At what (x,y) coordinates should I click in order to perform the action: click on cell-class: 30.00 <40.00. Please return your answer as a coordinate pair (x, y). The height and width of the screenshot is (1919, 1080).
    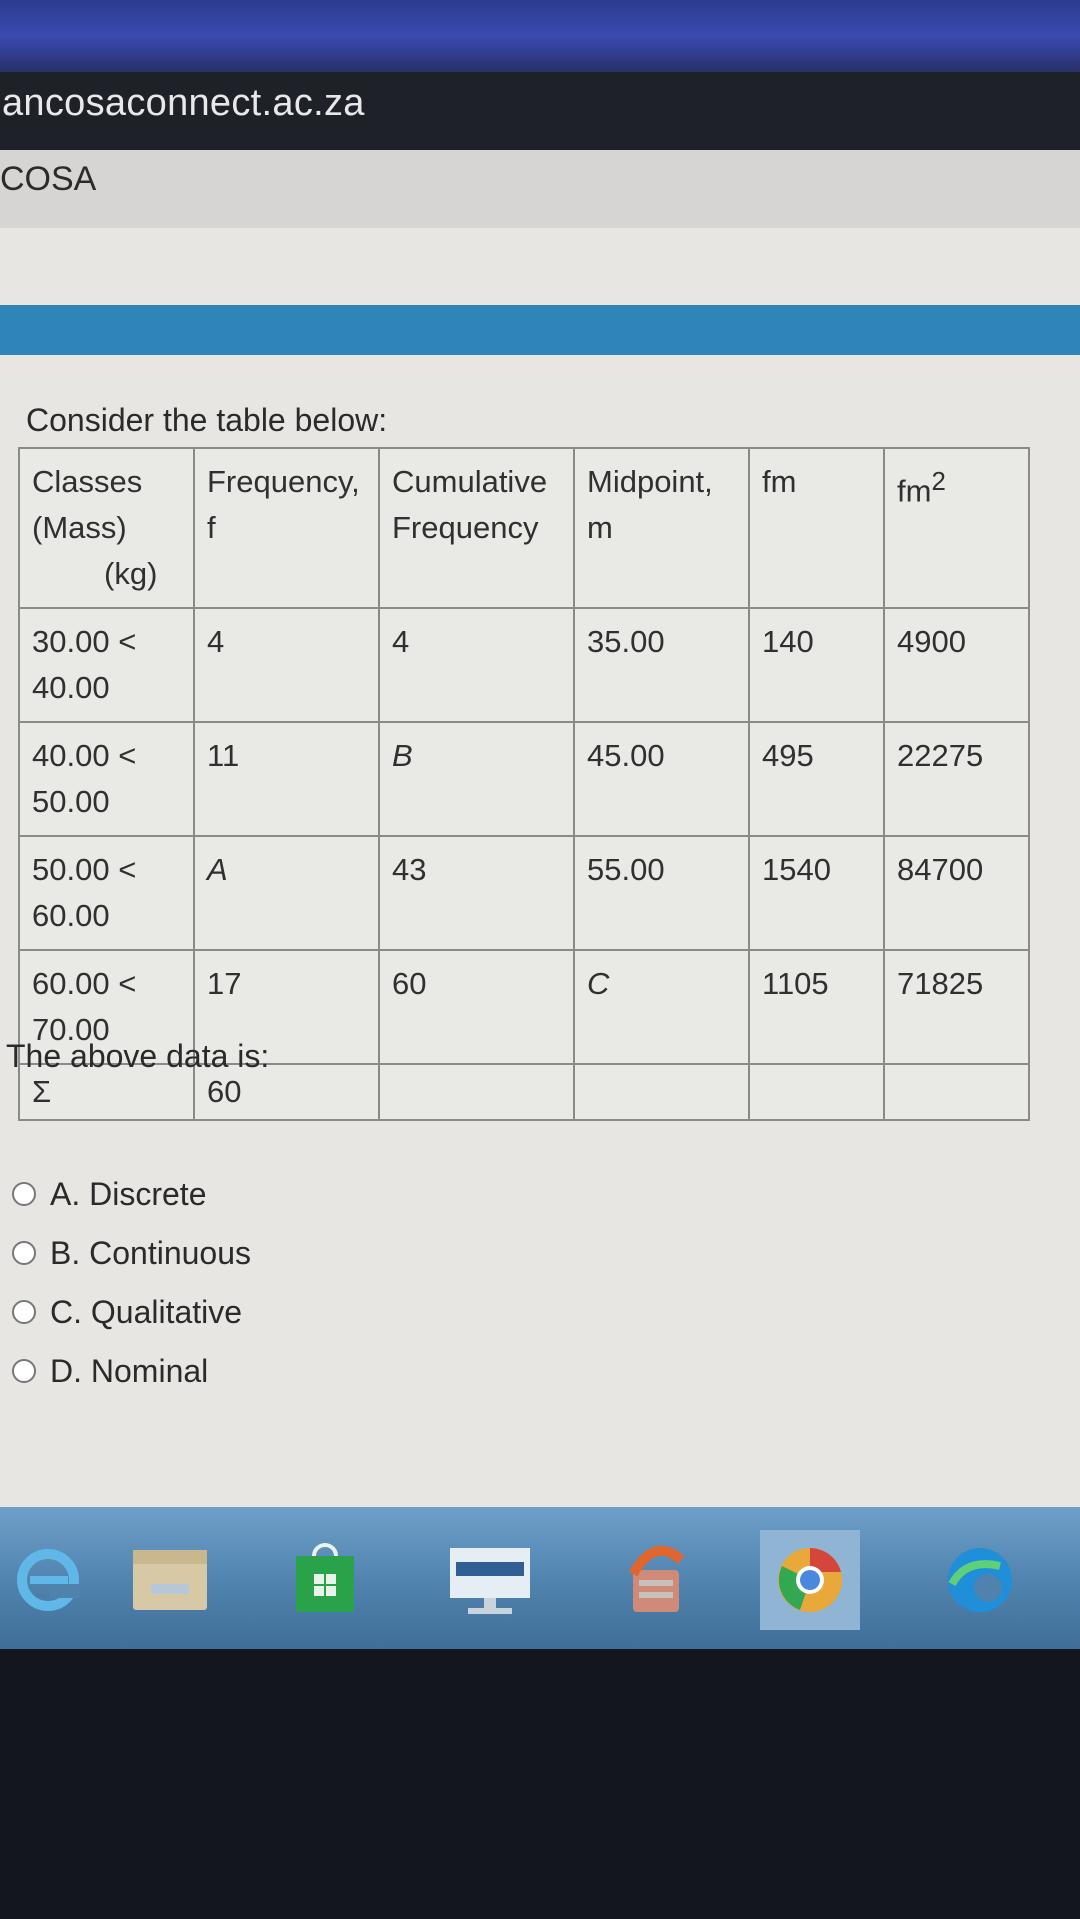
    Looking at the image, I should click on (106, 665).